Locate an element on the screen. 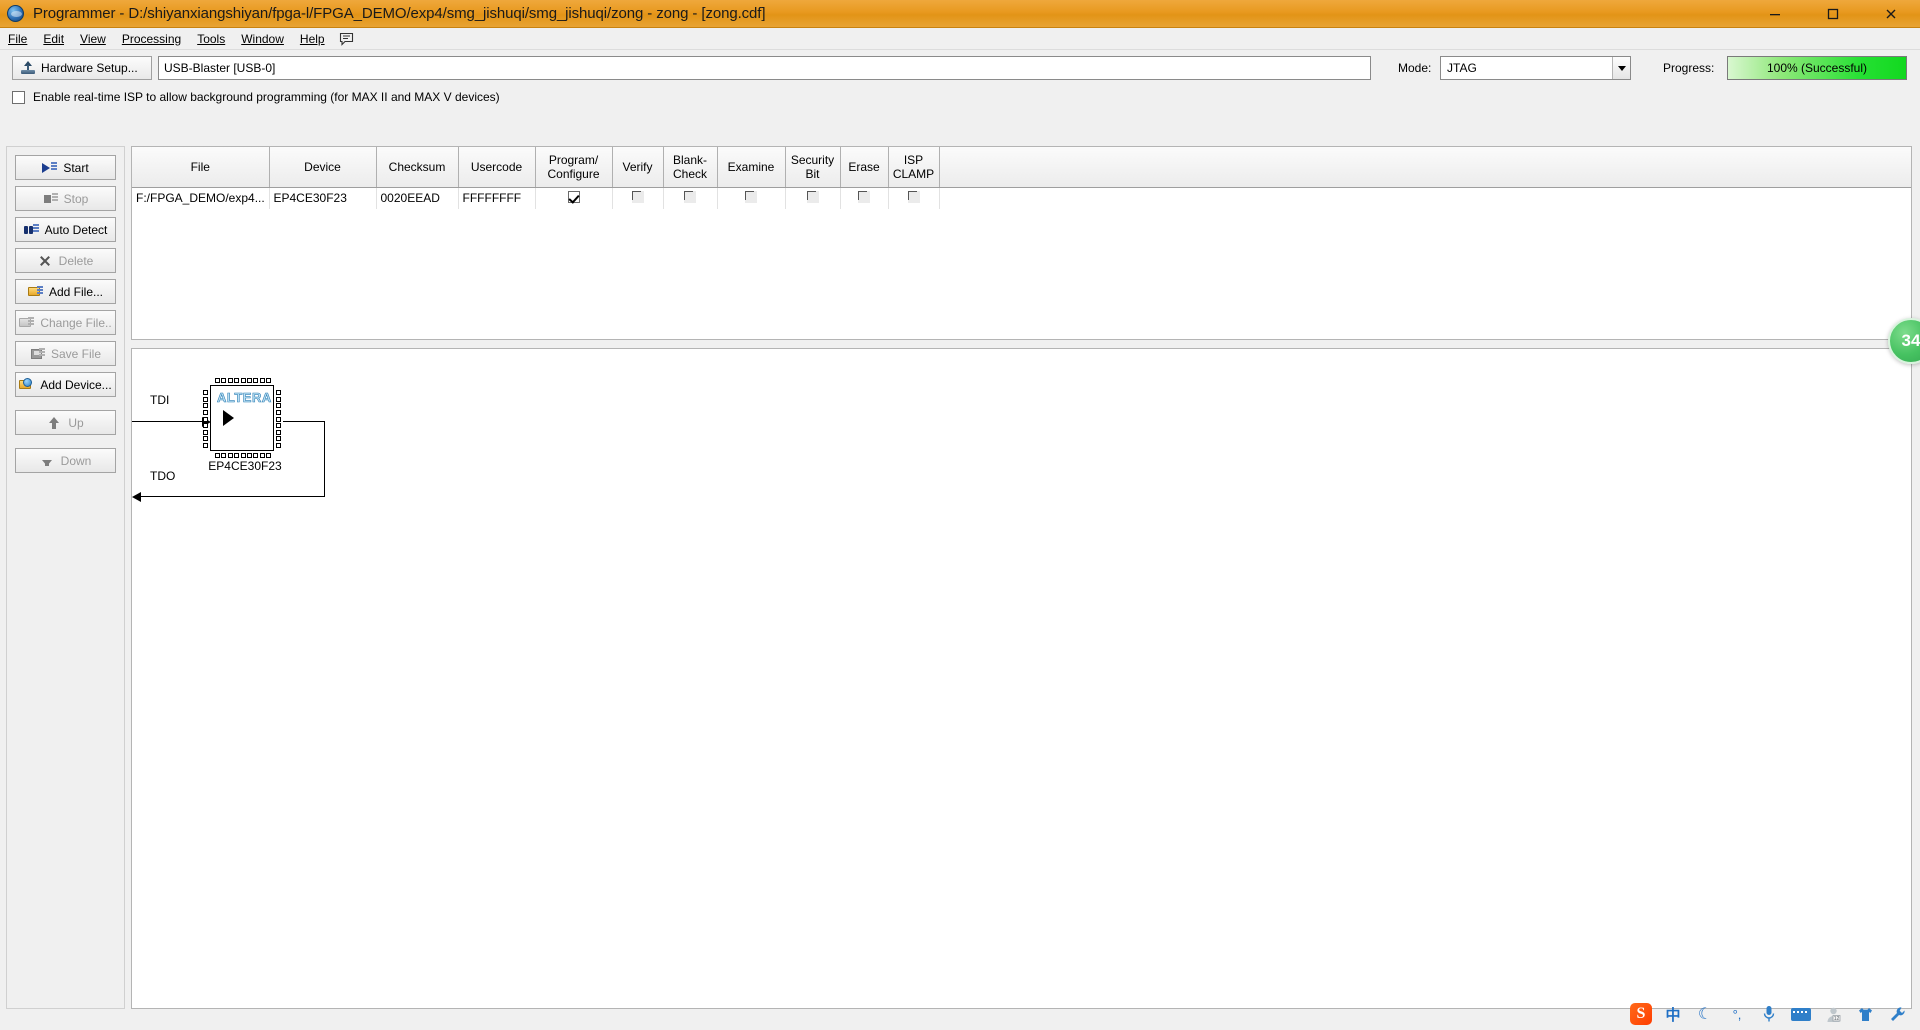  arrow-up-icon is located at coordinates (54, 423).